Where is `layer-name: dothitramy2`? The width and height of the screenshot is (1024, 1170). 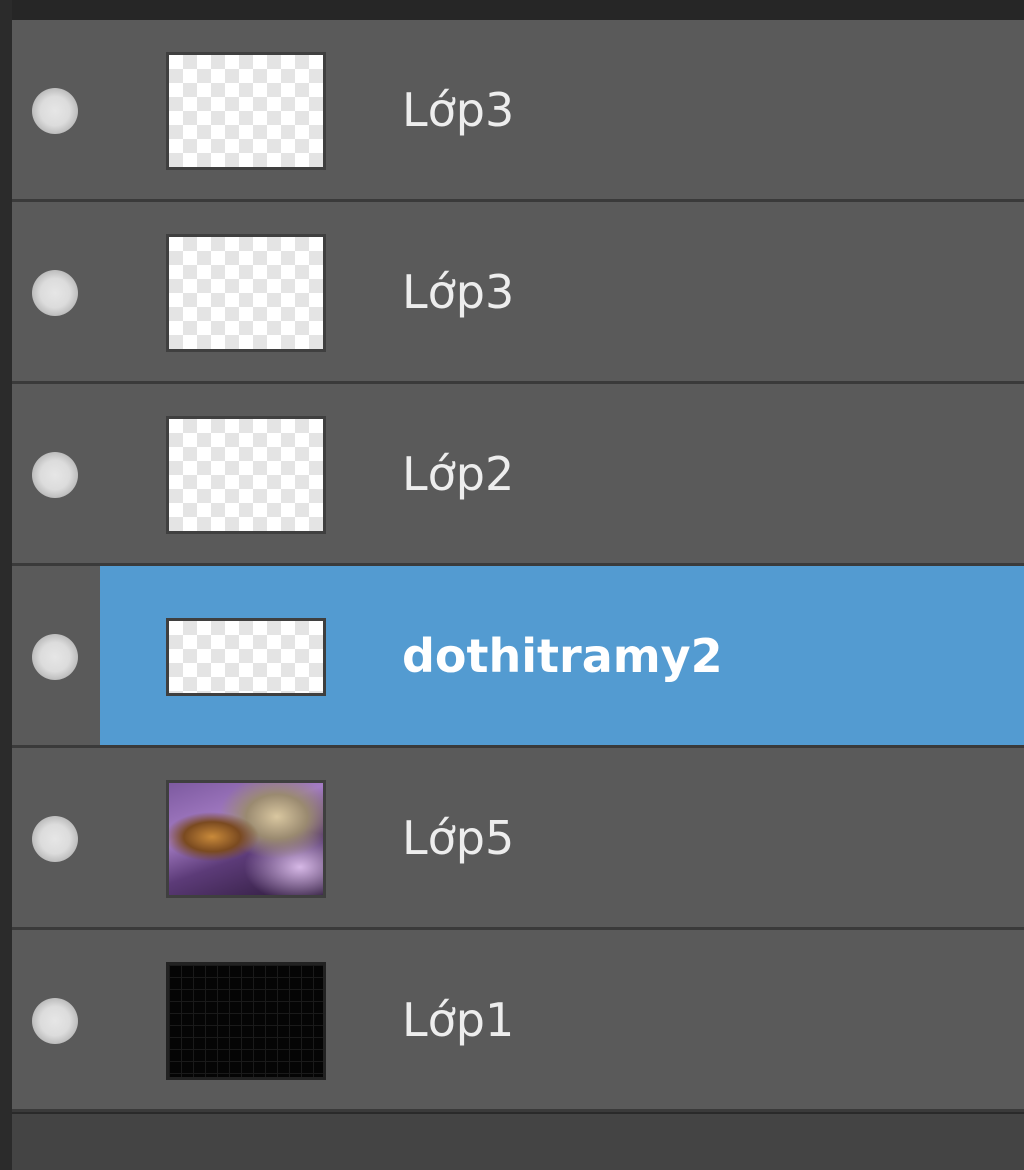
layer-name: dothitramy2 is located at coordinates (562, 656).